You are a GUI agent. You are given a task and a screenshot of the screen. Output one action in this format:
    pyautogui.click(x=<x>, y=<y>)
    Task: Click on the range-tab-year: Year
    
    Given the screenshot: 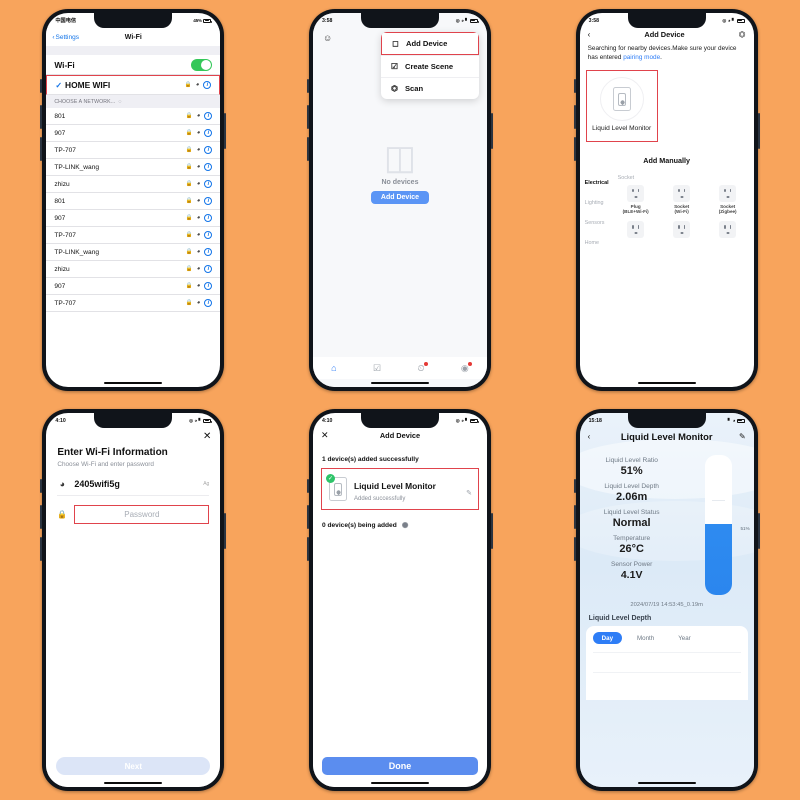 What is the action you would take?
    pyautogui.click(x=684, y=638)
    